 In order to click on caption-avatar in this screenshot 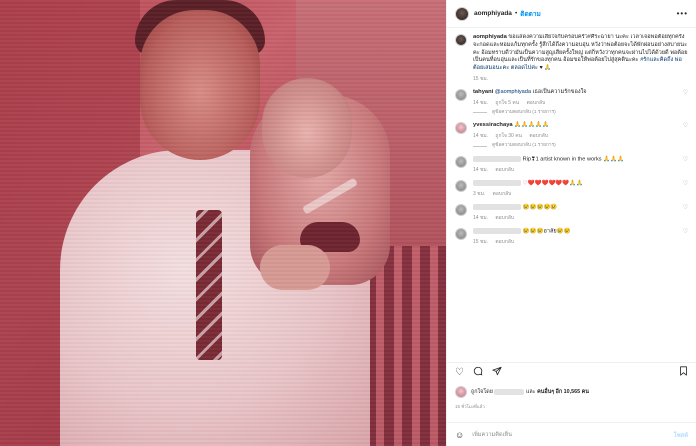, I will do `click(461, 40)`.